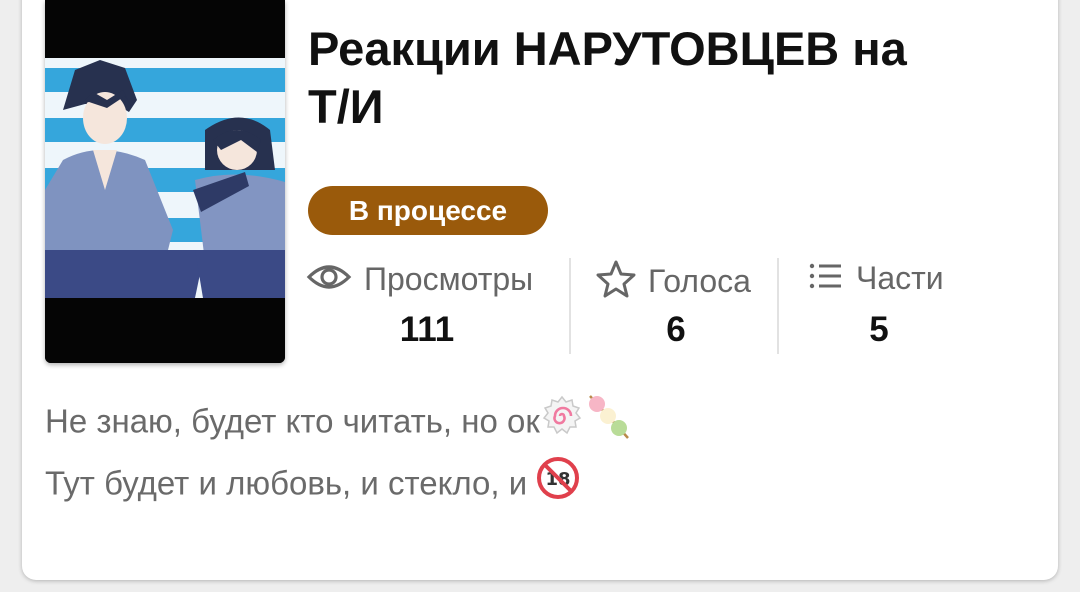 This screenshot has height=592, width=1080. What do you see at coordinates (286, 483) in the screenshot?
I see `description-line2-text: Тут будет и любовь, и стекло, и` at bounding box center [286, 483].